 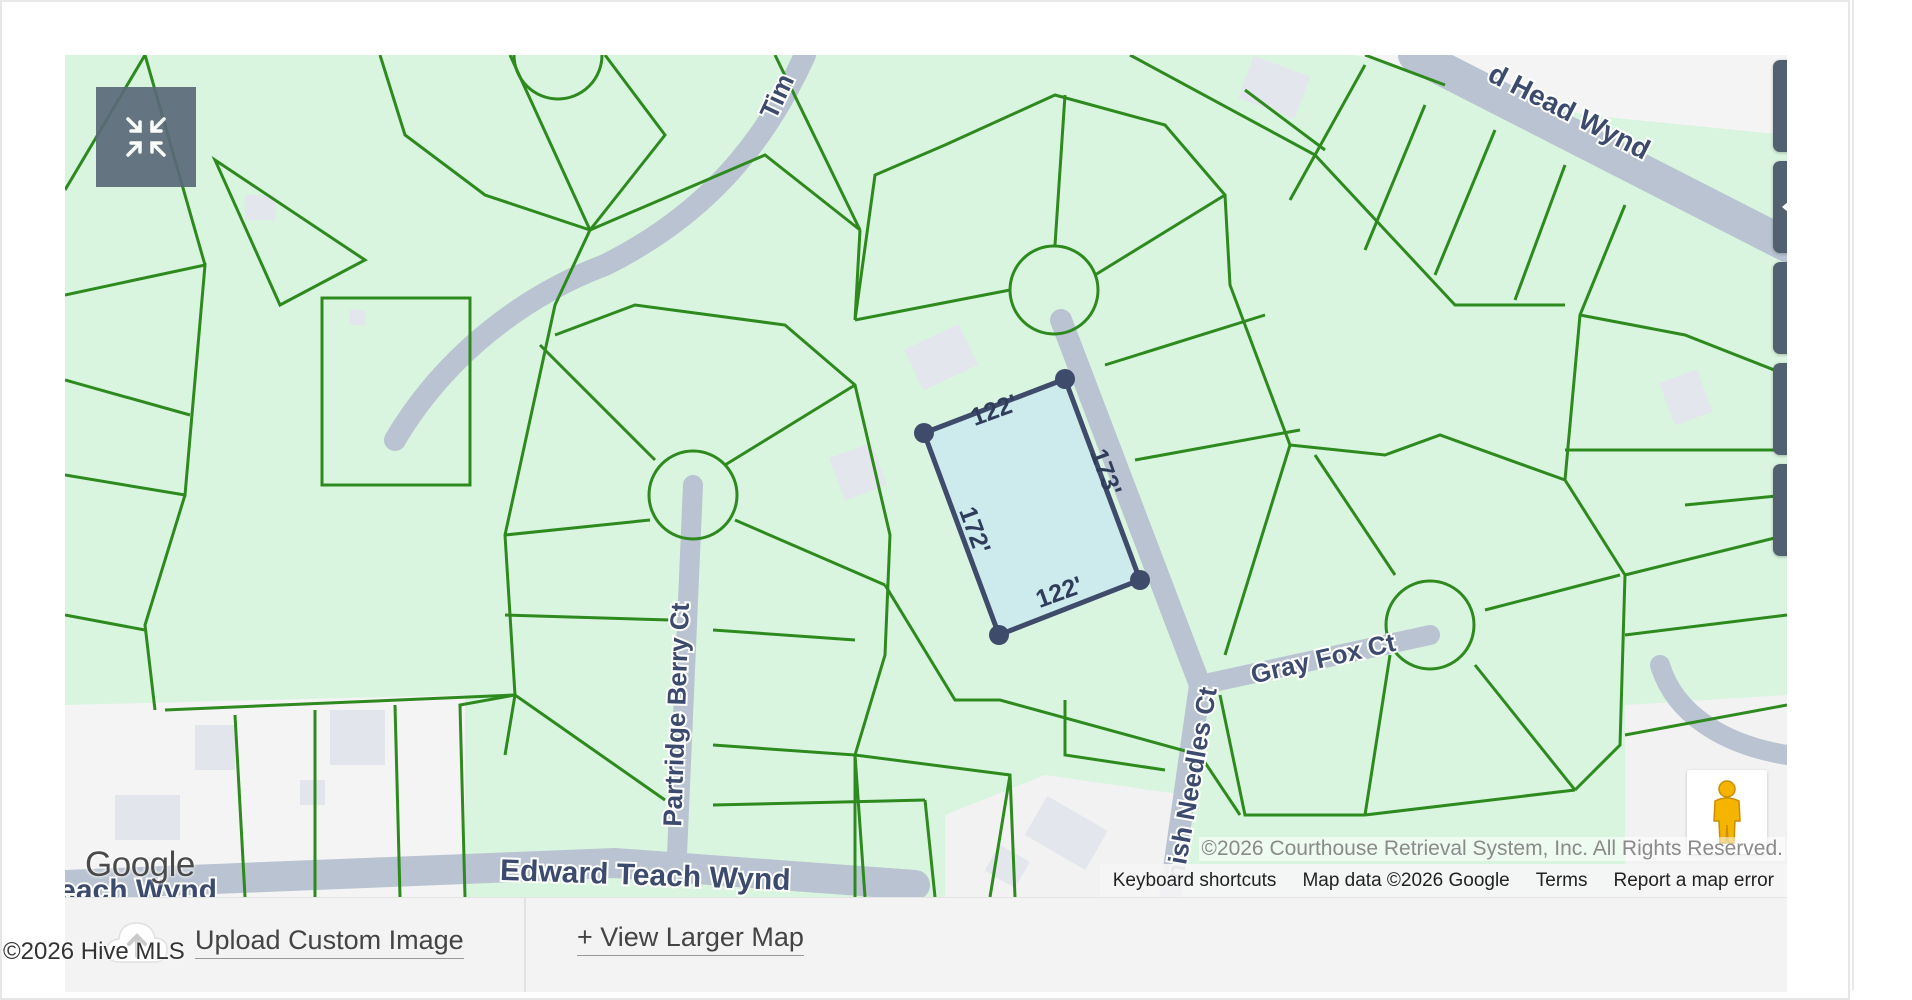 What do you see at coordinates (1784, 207) in the screenshot?
I see `compass-icon: N` at bounding box center [1784, 207].